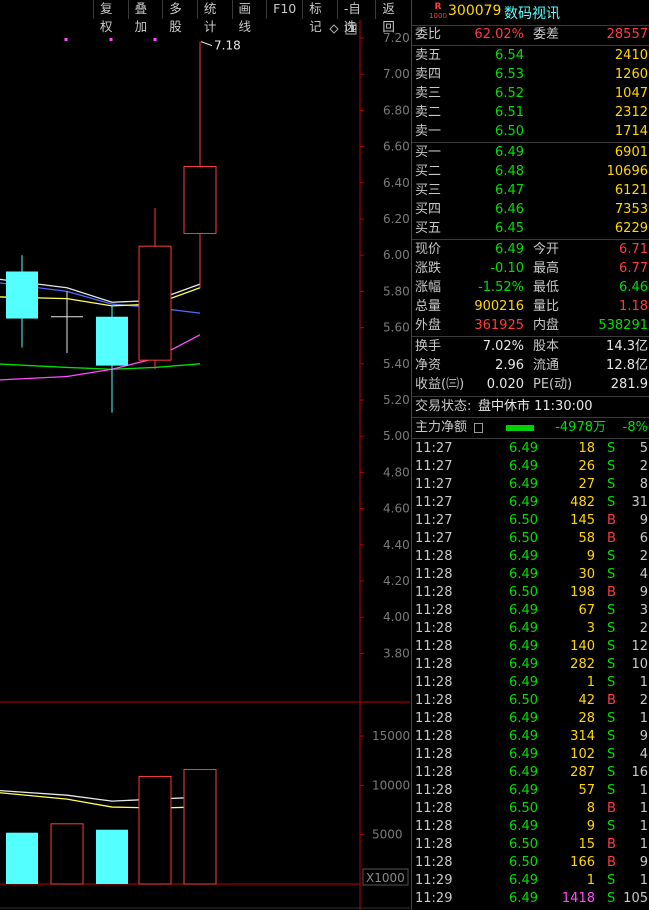 Image resolution: width=649 pixels, height=910 pixels. Describe the element at coordinates (509, 131) in the screenshot. I see `ask-price: 6.50` at that location.